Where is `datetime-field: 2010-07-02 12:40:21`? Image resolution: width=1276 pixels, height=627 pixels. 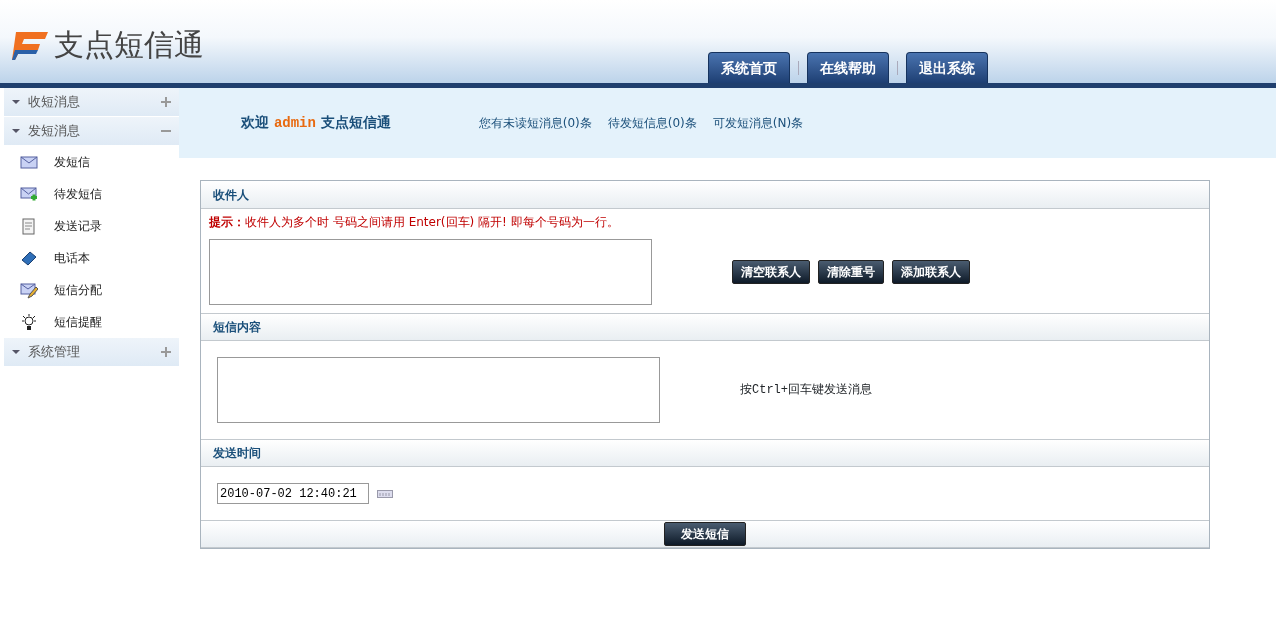 datetime-field: 2010-07-02 12:40:21 is located at coordinates (293, 493).